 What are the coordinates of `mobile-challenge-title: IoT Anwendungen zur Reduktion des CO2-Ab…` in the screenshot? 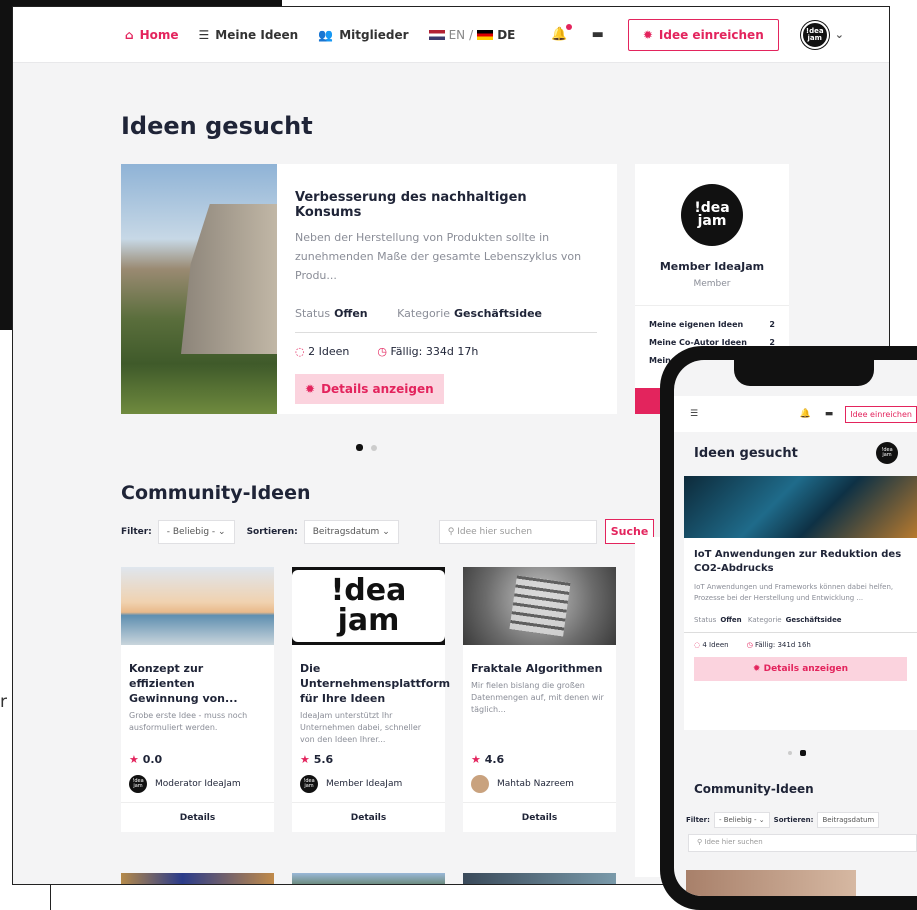 It's located at (800, 557).